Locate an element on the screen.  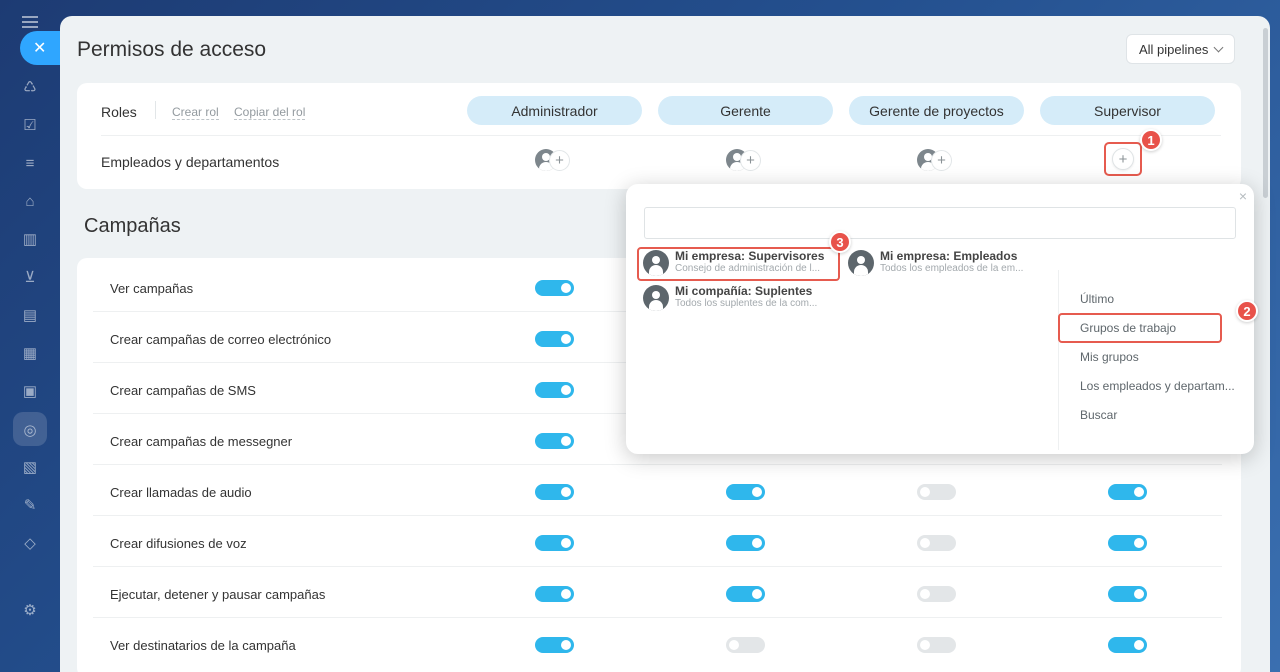
permission-label: Crear difusiones de voz is located at coordinates (178, 543).